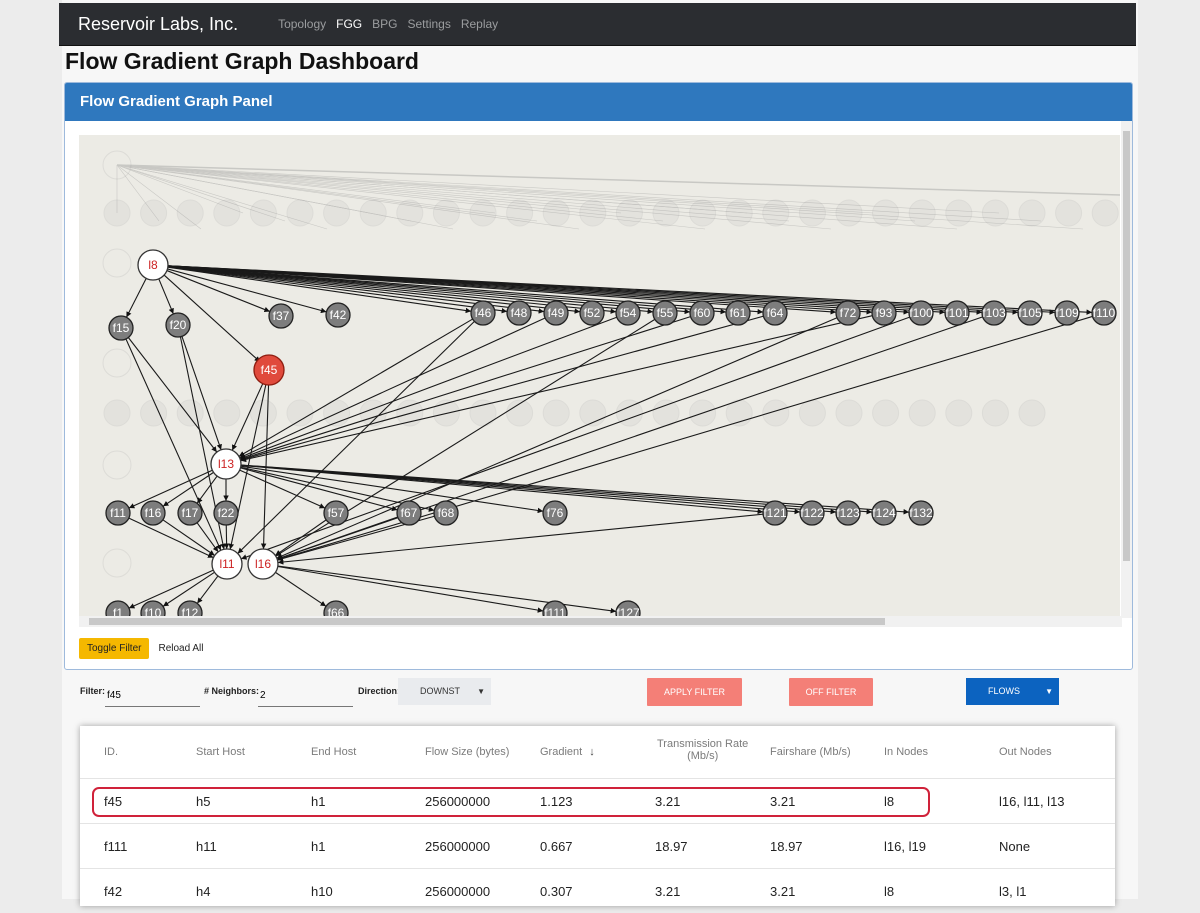 Image resolution: width=1200 pixels, height=913 pixels. What do you see at coordinates (702, 313) in the screenshot?
I see `flow-node-f60: f60` at bounding box center [702, 313].